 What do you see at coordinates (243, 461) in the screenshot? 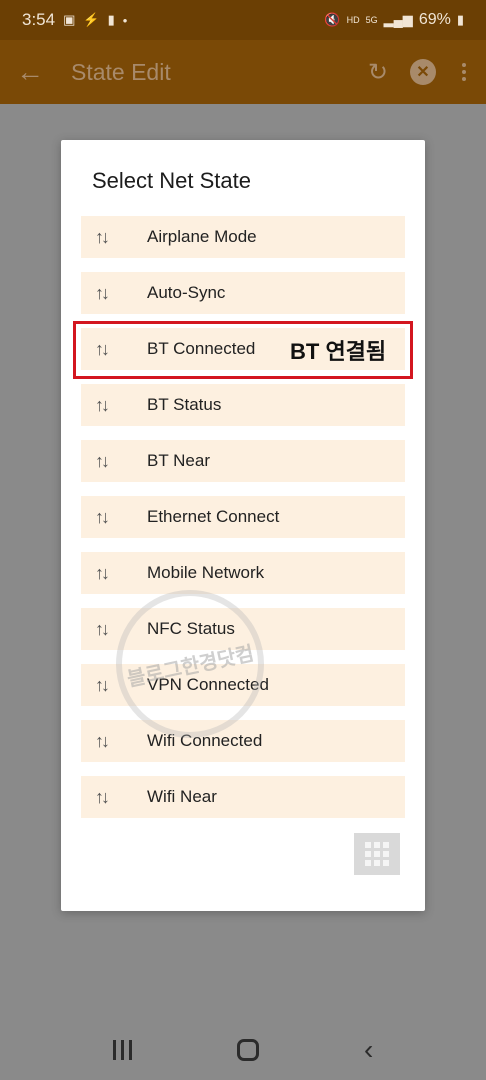
I see `list-item-bt-near: ↑↓ BT Near` at bounding box center [243, 461].